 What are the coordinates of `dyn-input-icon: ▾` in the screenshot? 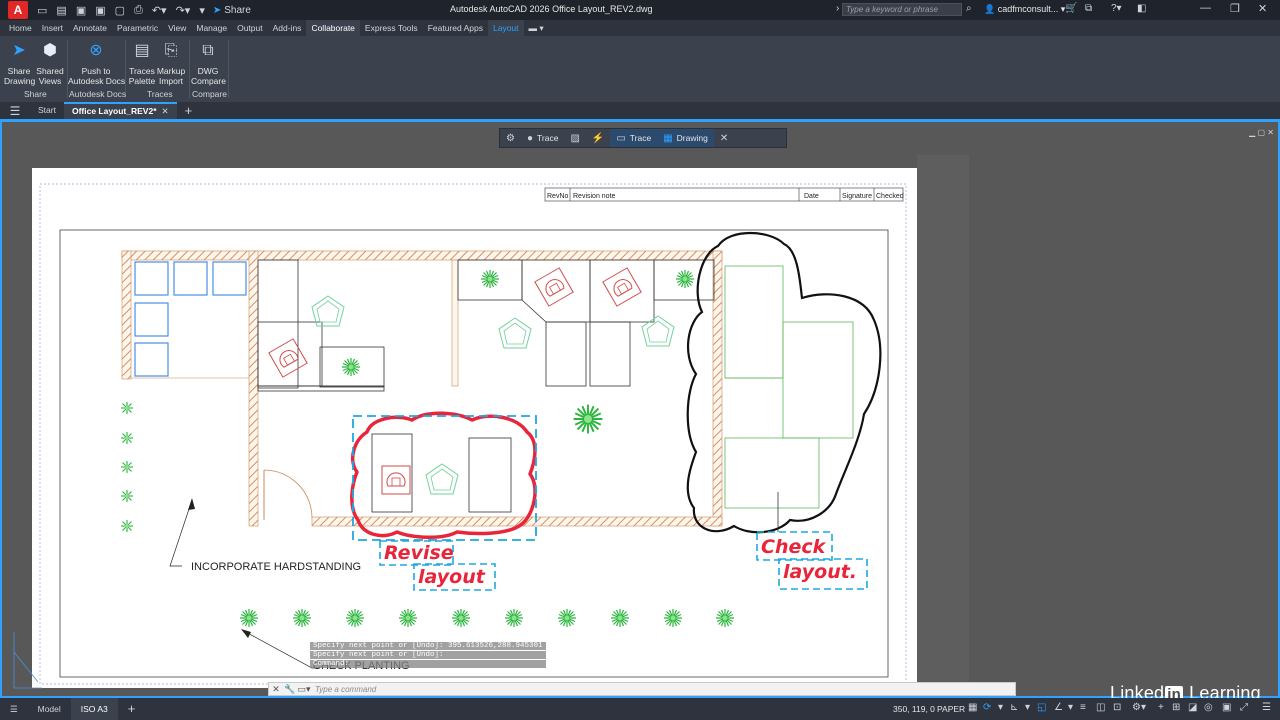 It's located at (1070, 707).